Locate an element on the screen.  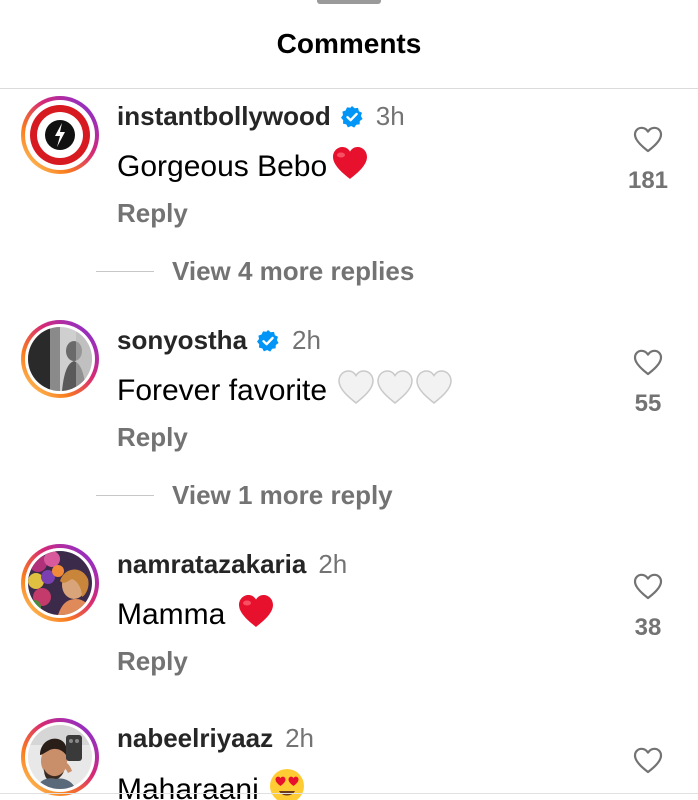
comments-header: Comments is located at coordinates (349, 44).